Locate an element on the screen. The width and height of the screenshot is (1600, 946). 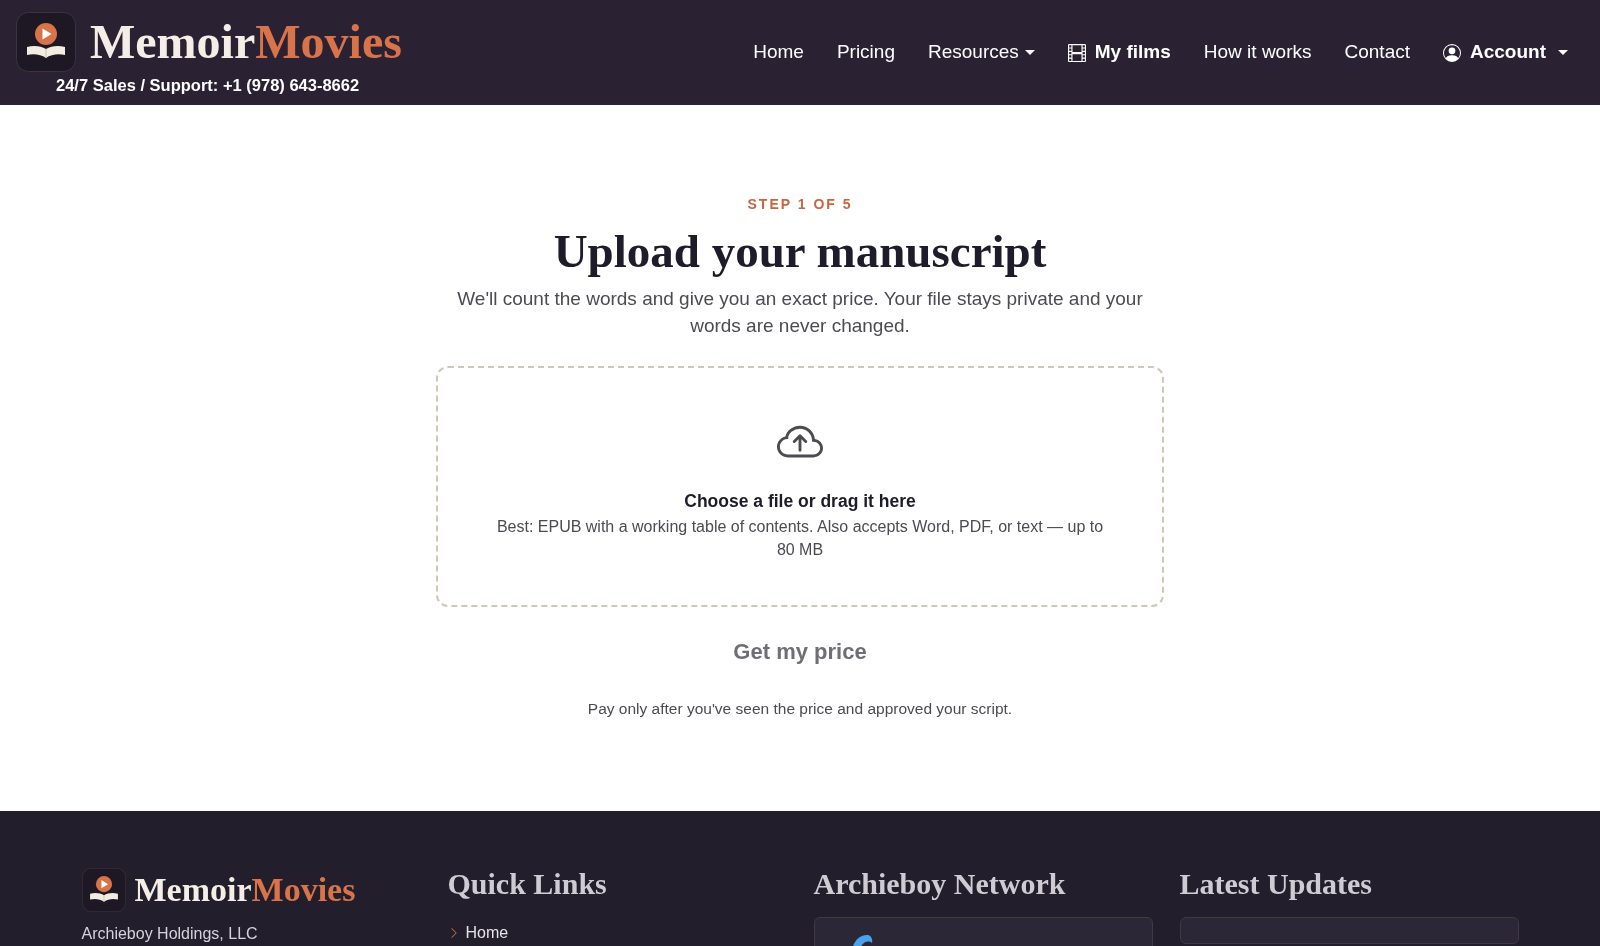
support-phone: 24/7 Sales / Support: +1 (978) 643-8662 is located at coordinates (208, 85).